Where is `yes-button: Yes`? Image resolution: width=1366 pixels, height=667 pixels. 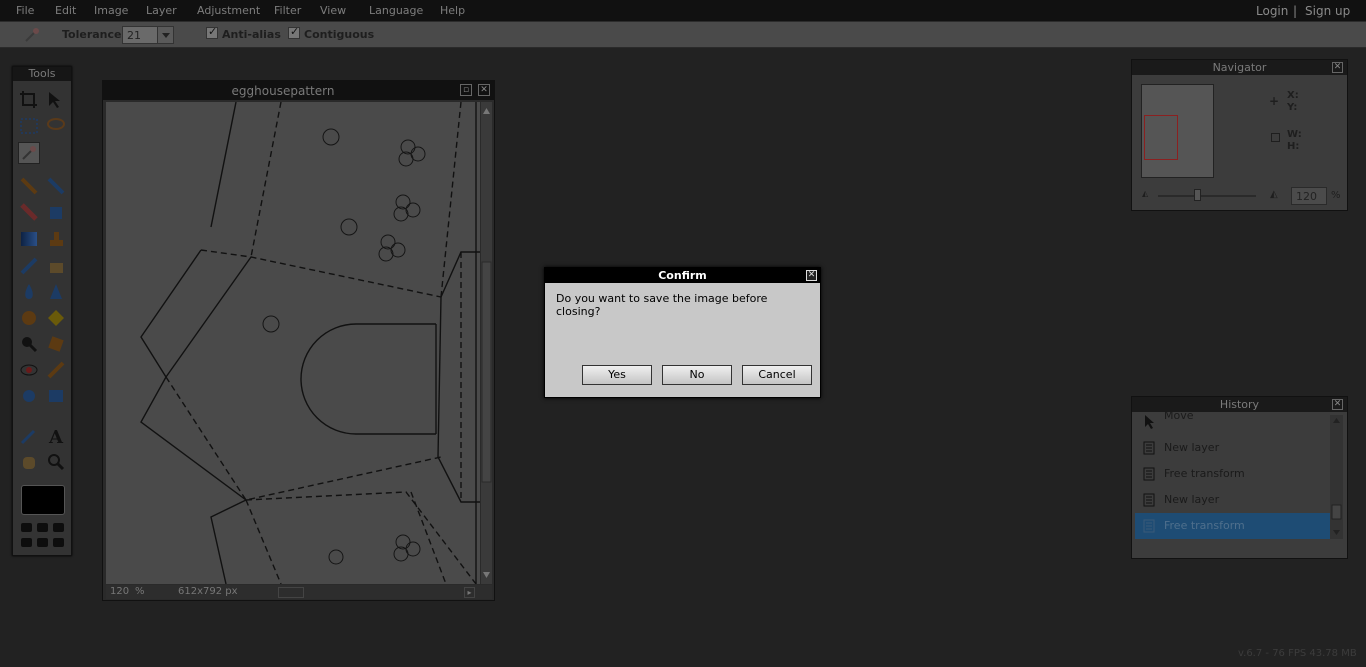 yes-button: Yes is located at coordinates (617, 375).